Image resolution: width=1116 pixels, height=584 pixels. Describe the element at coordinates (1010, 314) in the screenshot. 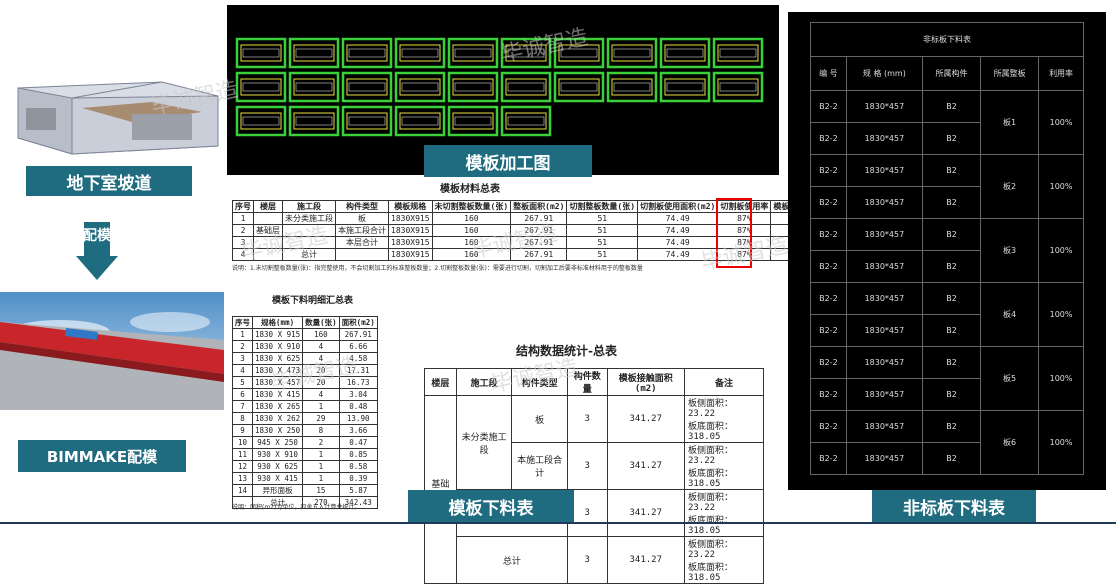

I see `group-cell: 板4` at that location.